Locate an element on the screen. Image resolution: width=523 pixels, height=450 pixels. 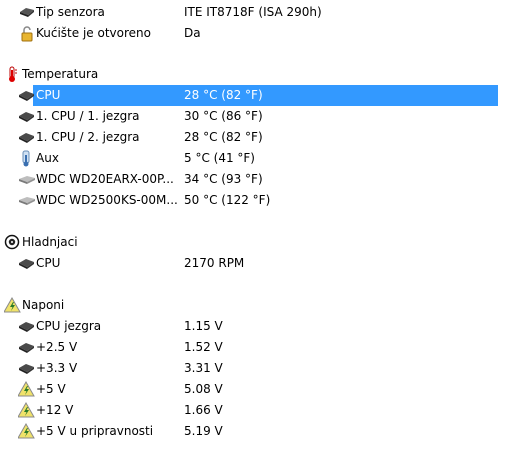
case-open-value: Da is located at coordinates (192, 33).